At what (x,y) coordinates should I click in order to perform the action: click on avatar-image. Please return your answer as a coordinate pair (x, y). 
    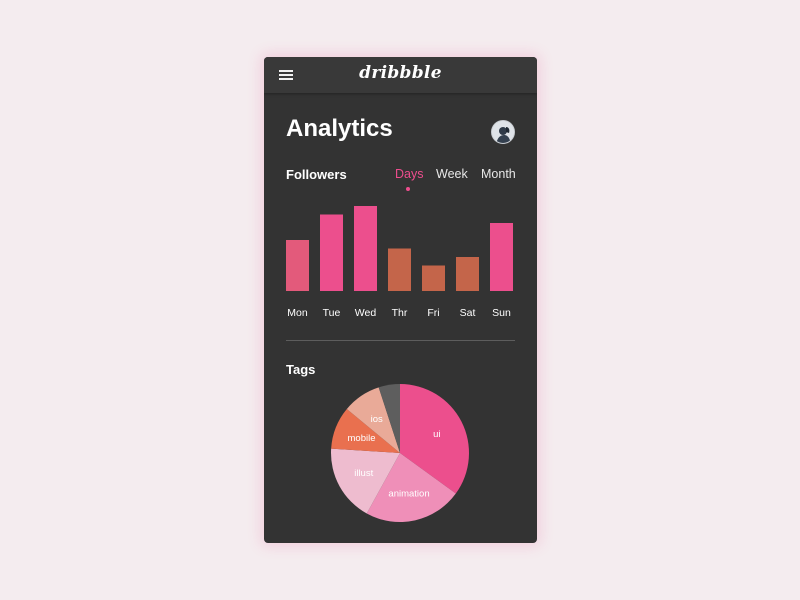
    Looking at the image, I should click on (503, 132).